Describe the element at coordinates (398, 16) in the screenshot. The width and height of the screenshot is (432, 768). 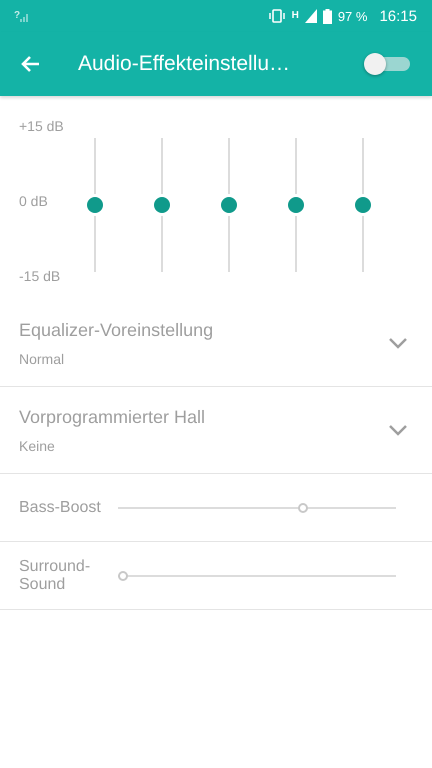
I see `clock-time: 16:15` at that location.